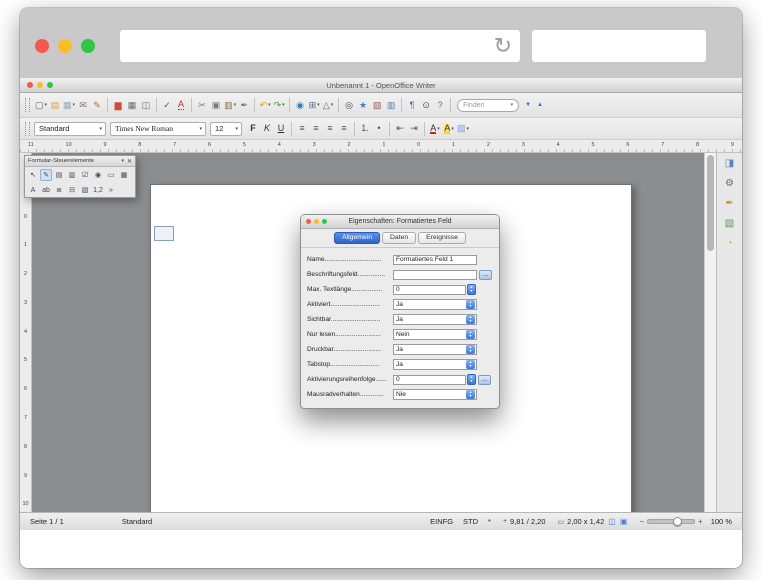 This screenshot has width=762, height=580. I want to click on status-insert-mode: EINFG, so click(441, 521).